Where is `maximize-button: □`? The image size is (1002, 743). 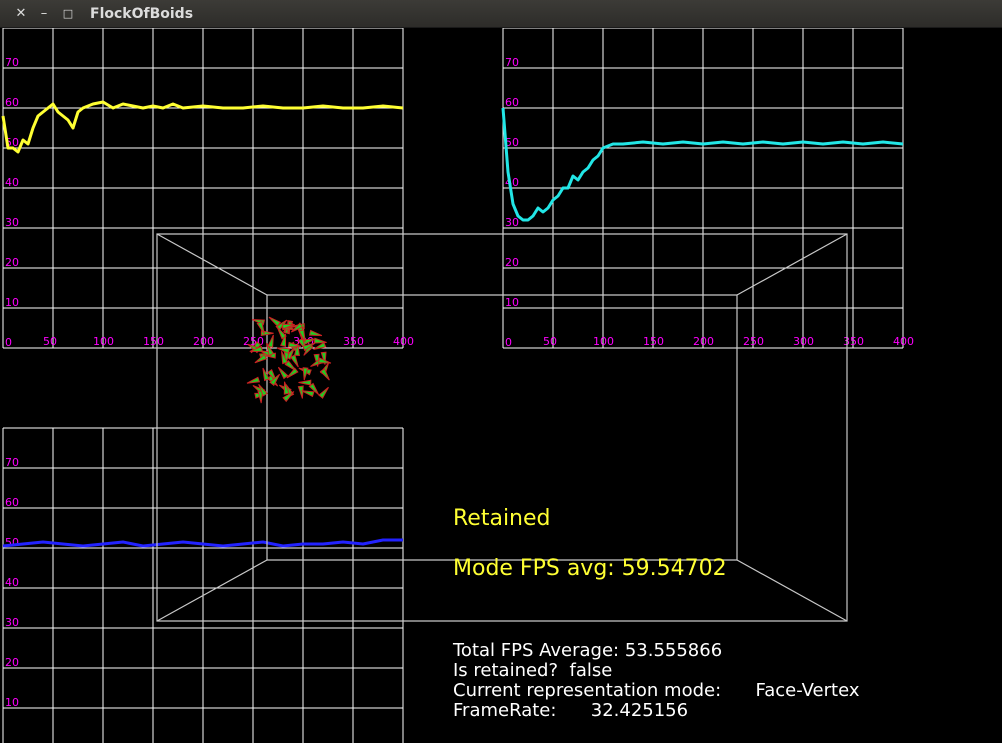
maximize-button: □ is located at coordinates (68, 14).